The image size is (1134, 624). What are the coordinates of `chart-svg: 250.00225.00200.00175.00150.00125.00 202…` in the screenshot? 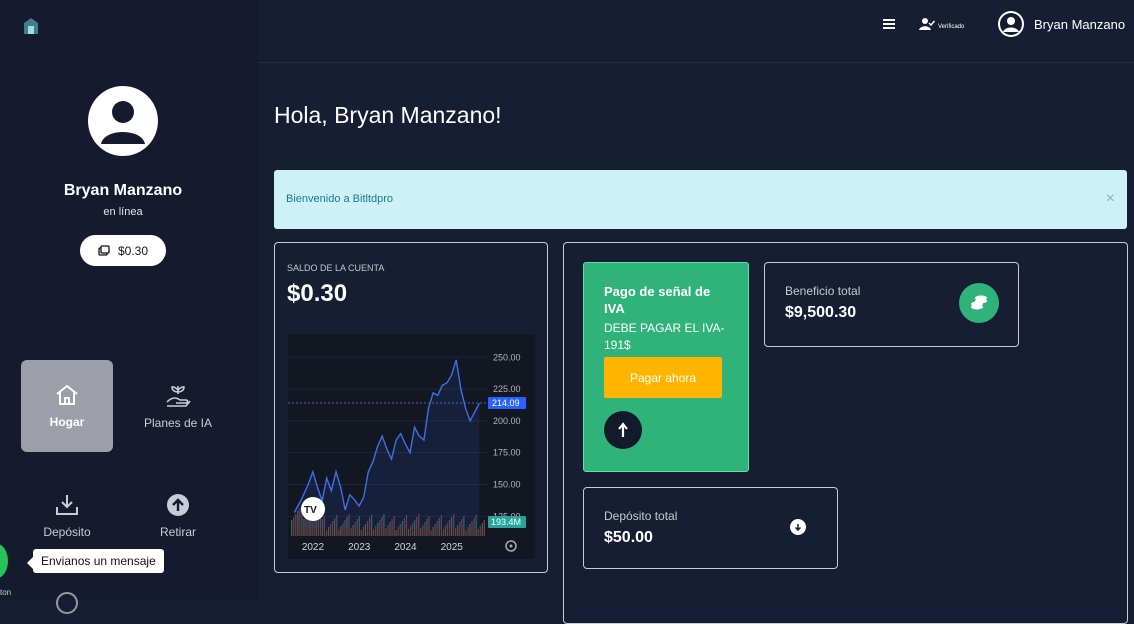 It's located at (407, 452).